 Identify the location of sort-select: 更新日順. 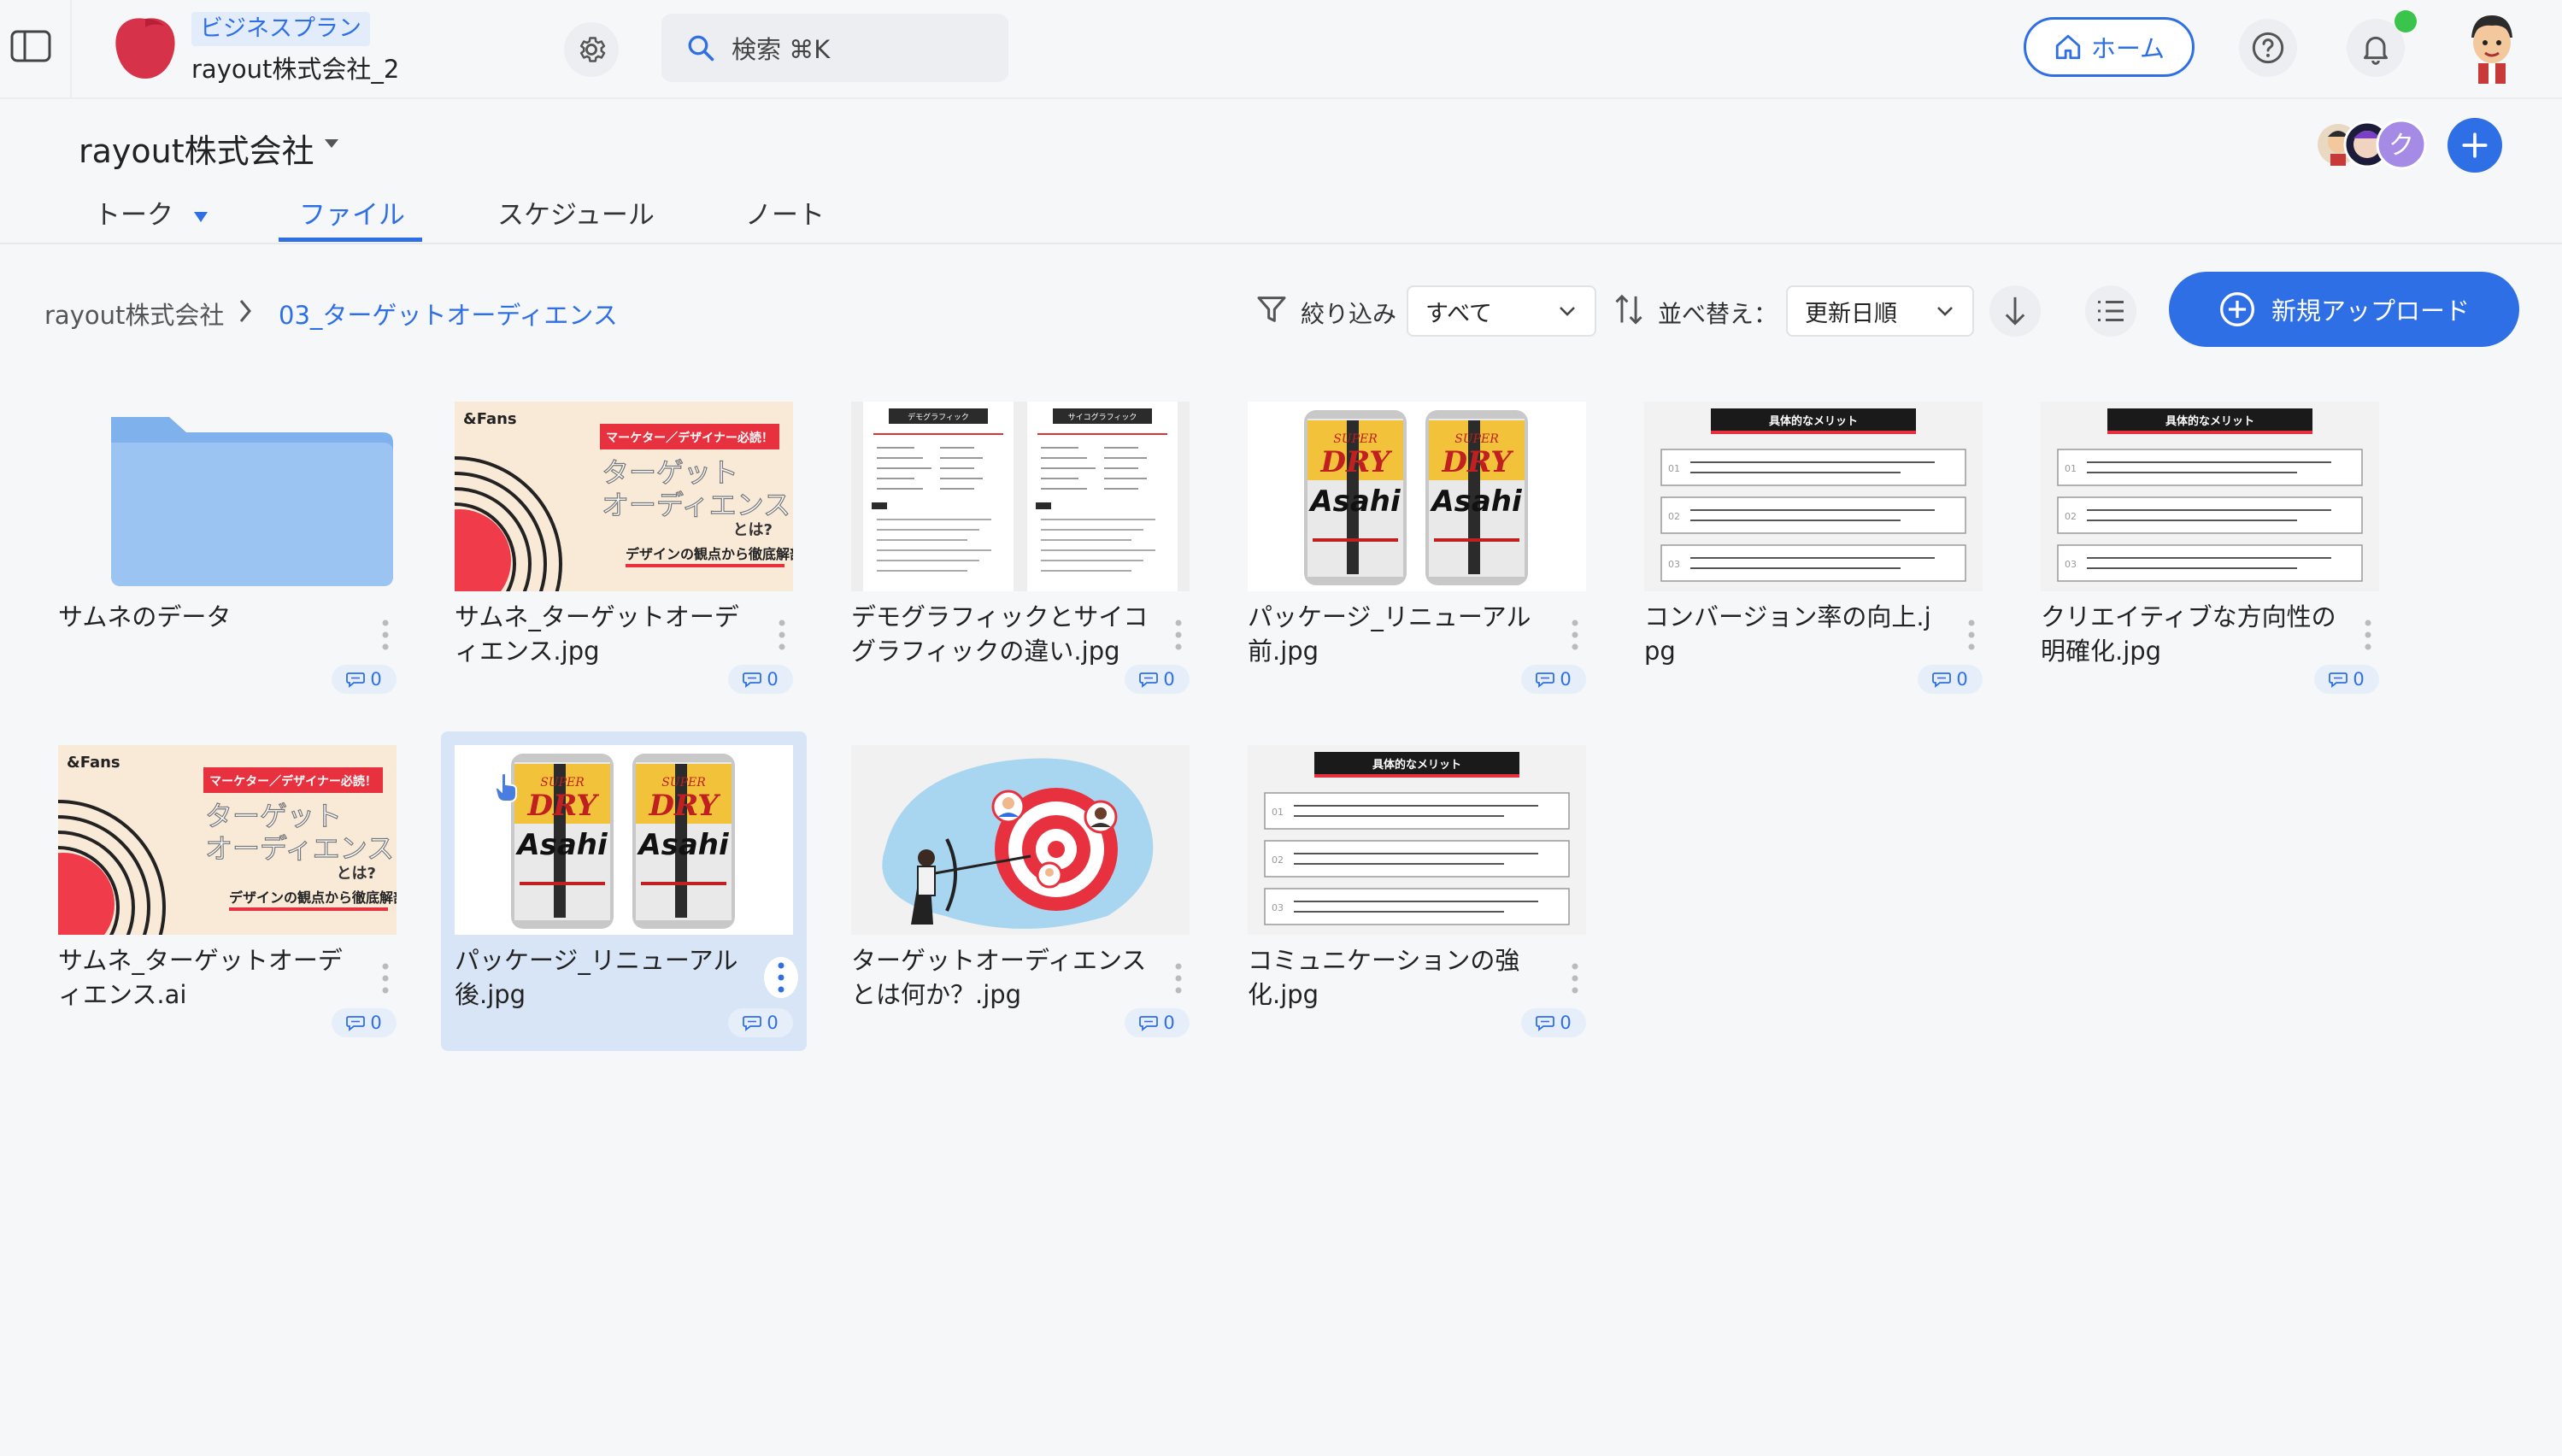
(1880, 311).